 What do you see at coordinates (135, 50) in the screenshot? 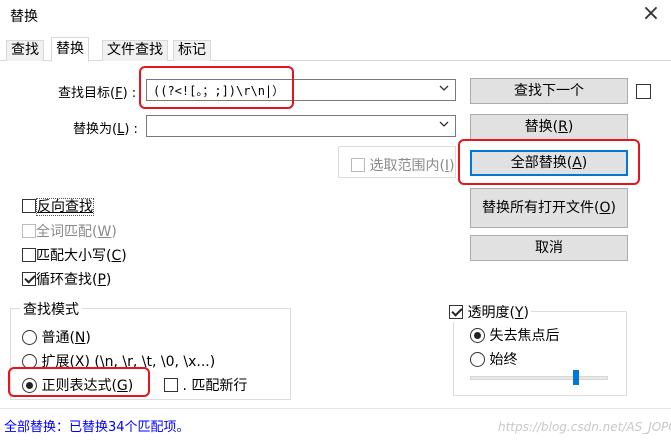
I see `tab-find-in-files: 文件查找` at bounding box center [135, 50].